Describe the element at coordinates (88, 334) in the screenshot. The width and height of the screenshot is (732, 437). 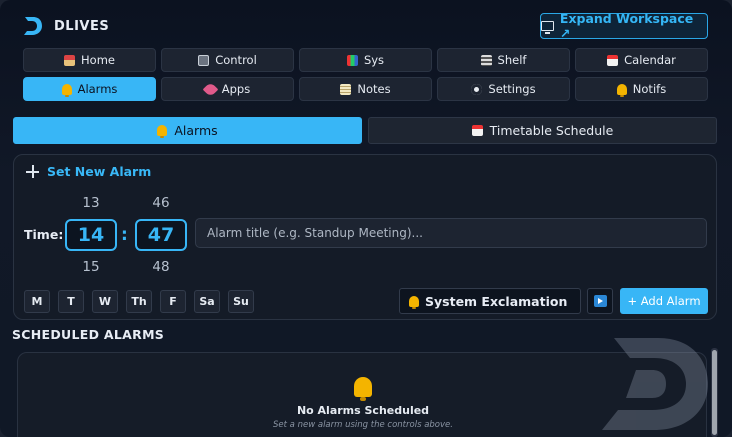
I see `scheduled-alarms-heading: SCHEDULED ALARMS` at that location.